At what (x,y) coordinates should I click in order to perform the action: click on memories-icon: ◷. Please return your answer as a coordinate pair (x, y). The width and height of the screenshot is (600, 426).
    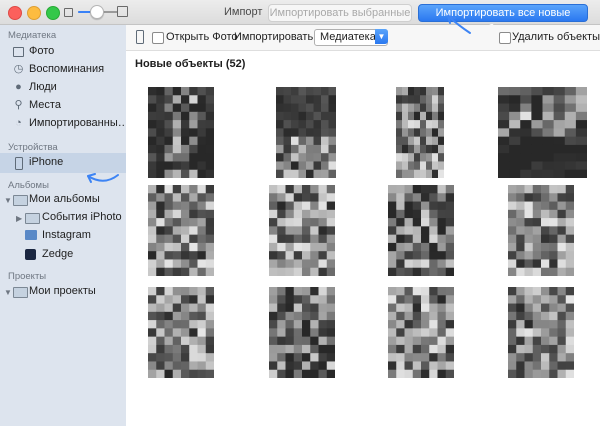
    Looking at the image, I should click on (18, 69).